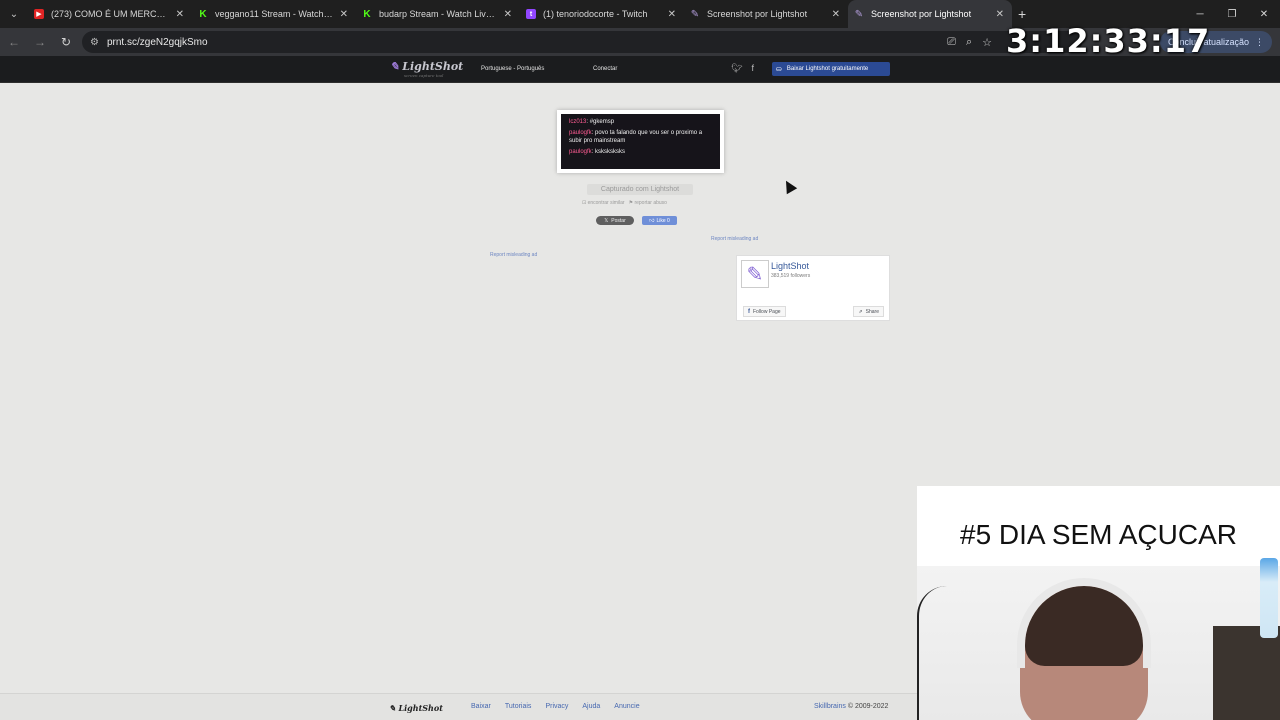  I want to click on download-label: Baixar Lightshot gratuitamente, so click(827, 69).